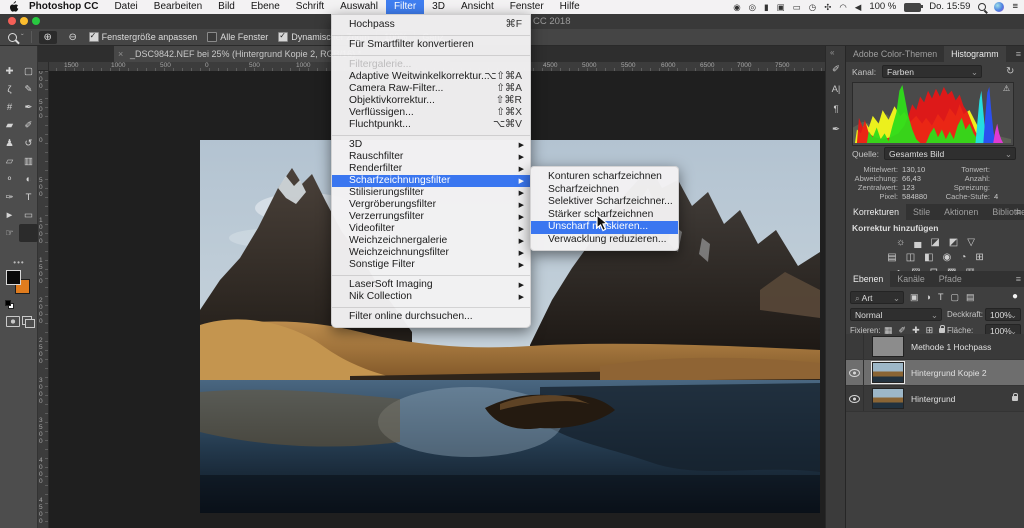  I want to click on layer-filter-toggle: ●, so click(1015, 296).